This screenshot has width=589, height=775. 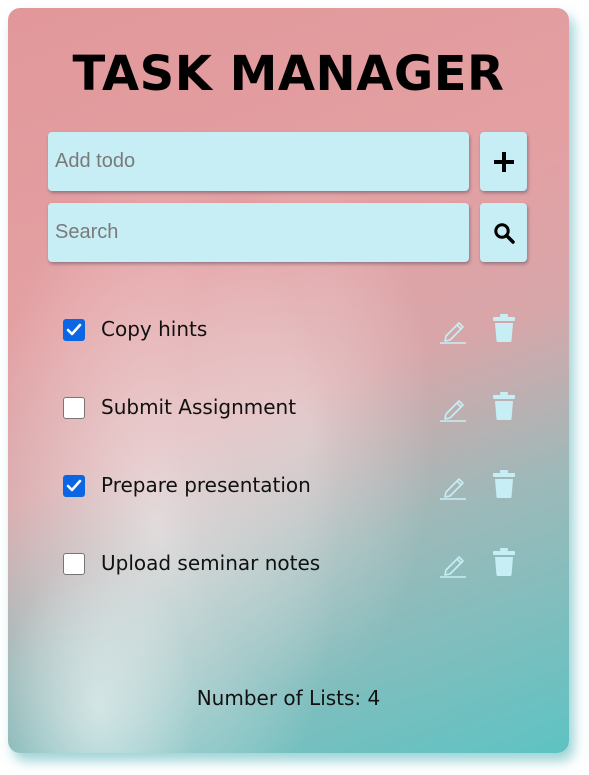 I want to click on todo-item: Submit Assignment, so click(x=298, y=408).